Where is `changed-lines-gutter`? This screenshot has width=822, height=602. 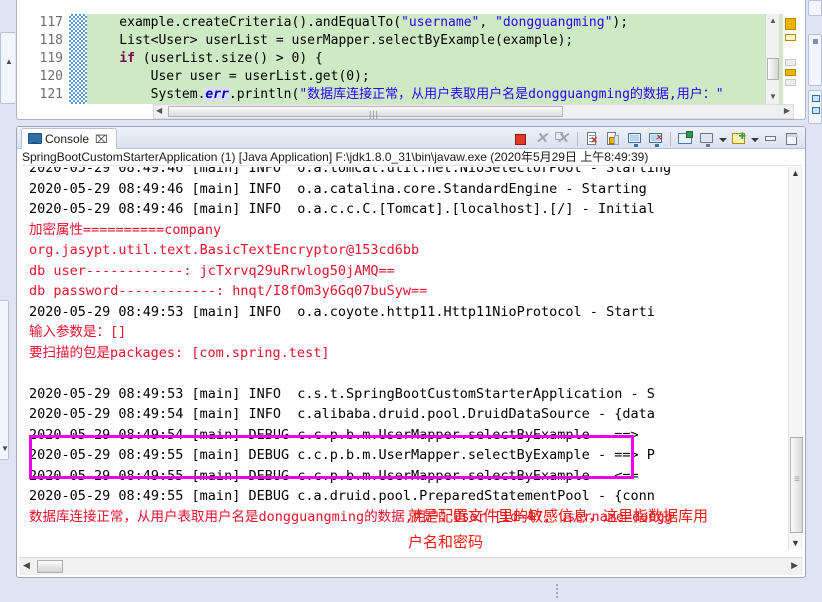
changed-lines-gutter is located at coordinates (78, 59).